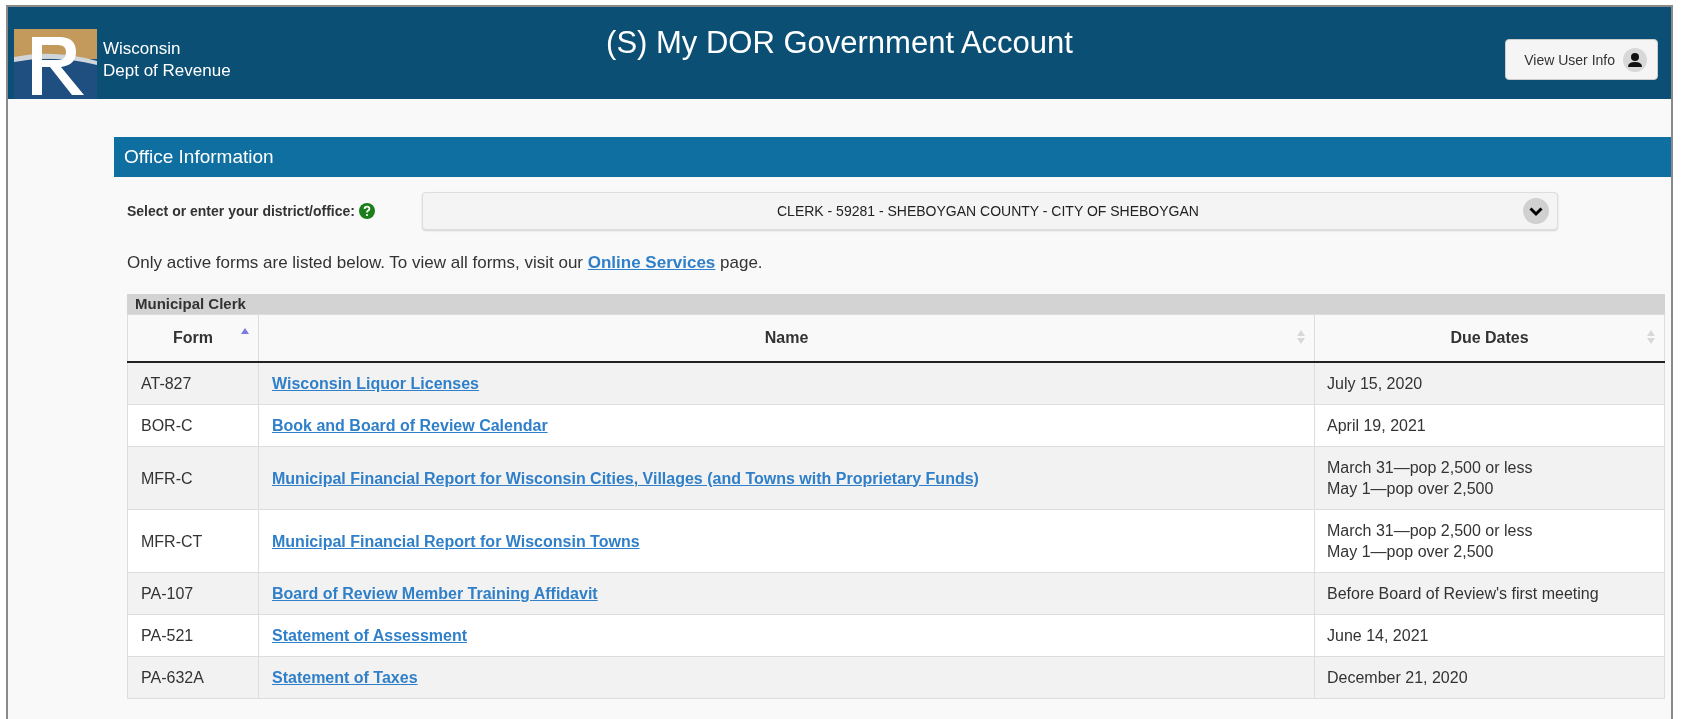  Describe the element at coordinates (193, 677) in the screenshot. I see `form-cell: PA-632A` at that location.